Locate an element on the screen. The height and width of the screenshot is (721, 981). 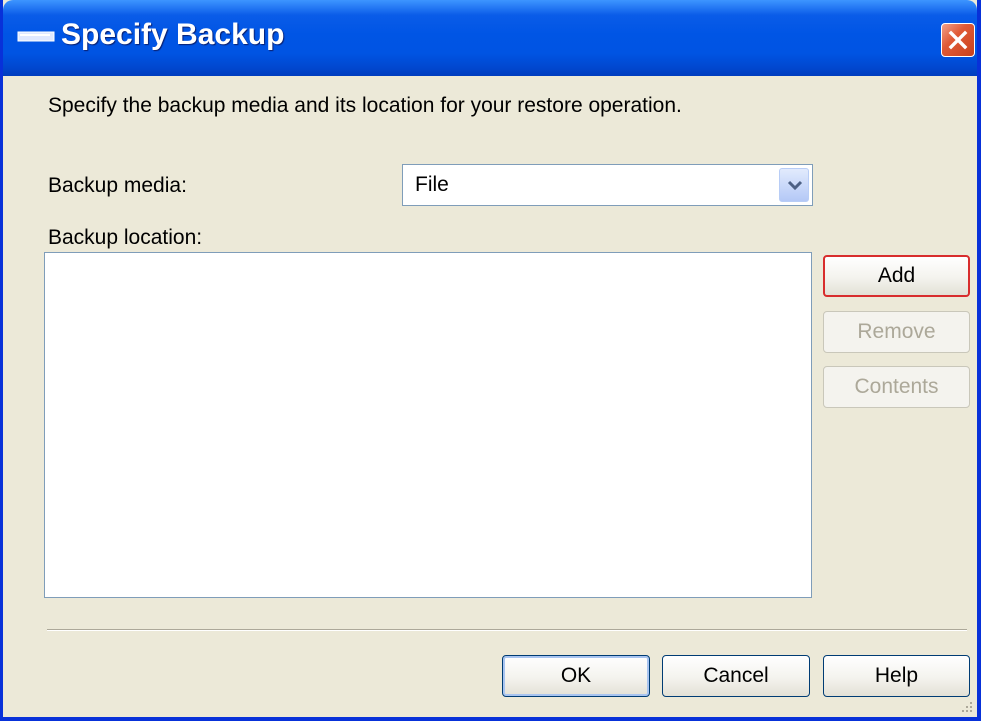
add-button: Add is located at coordinates (896, 276).